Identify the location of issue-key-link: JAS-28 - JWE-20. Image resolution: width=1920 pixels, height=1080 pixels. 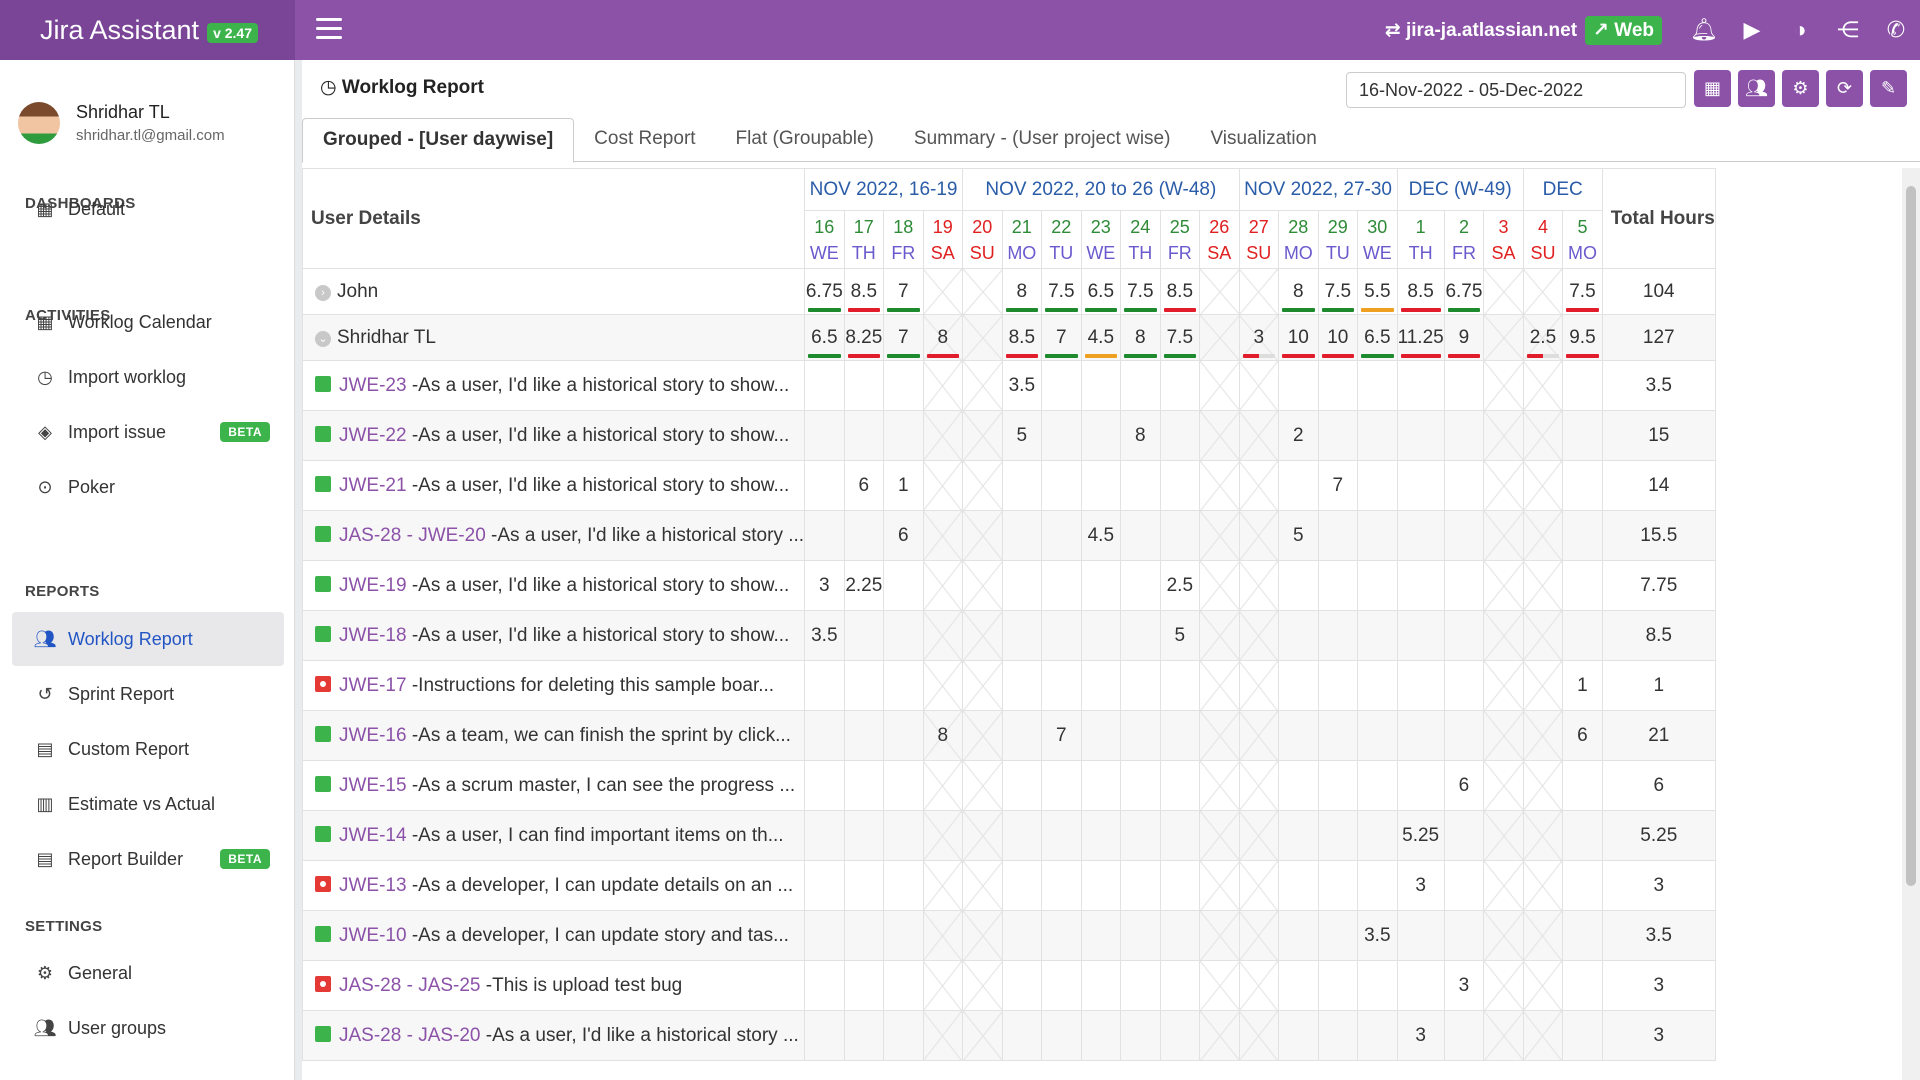
(412, 535).